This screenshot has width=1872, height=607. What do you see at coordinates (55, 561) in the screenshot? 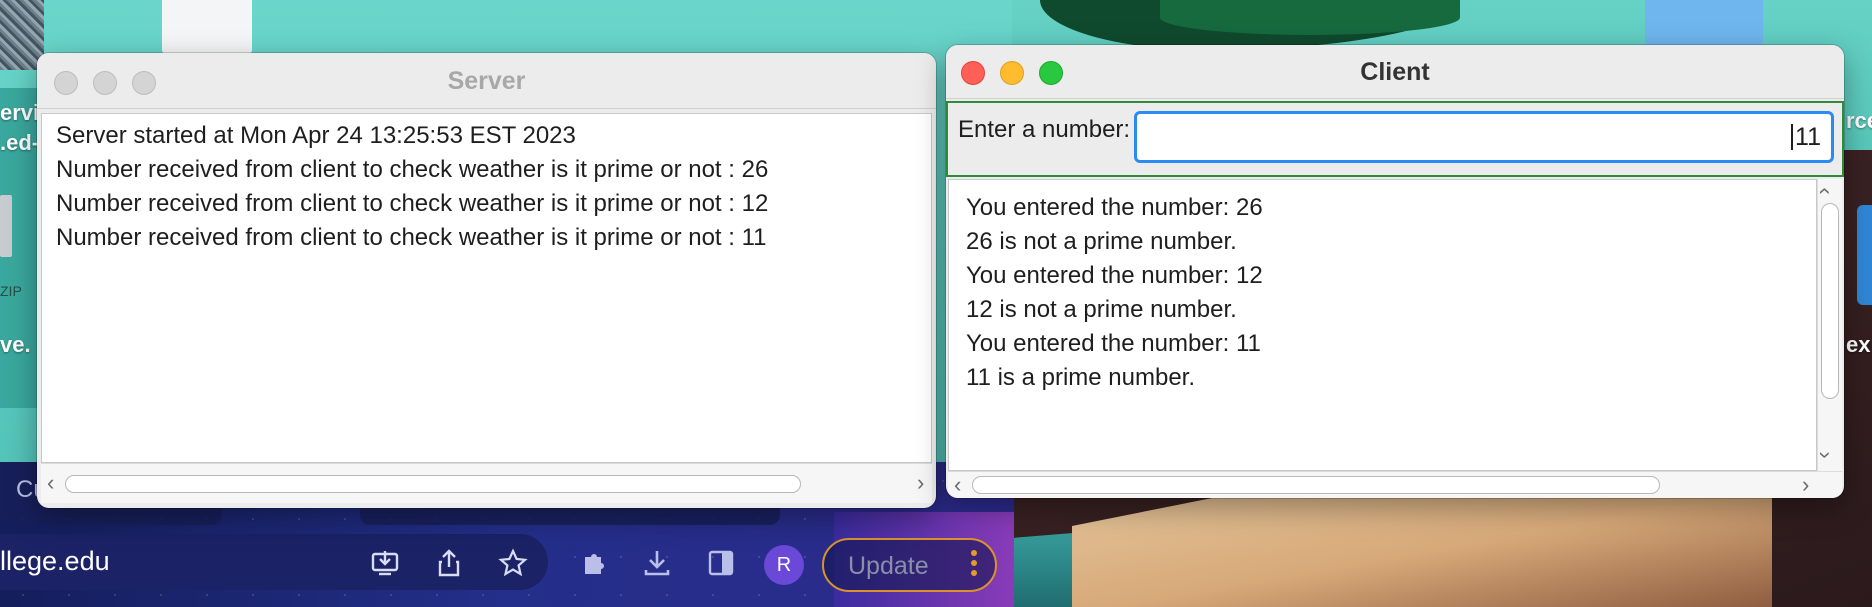
I see `address-bar-url: llege.edu` at bounding box center [55, 561].